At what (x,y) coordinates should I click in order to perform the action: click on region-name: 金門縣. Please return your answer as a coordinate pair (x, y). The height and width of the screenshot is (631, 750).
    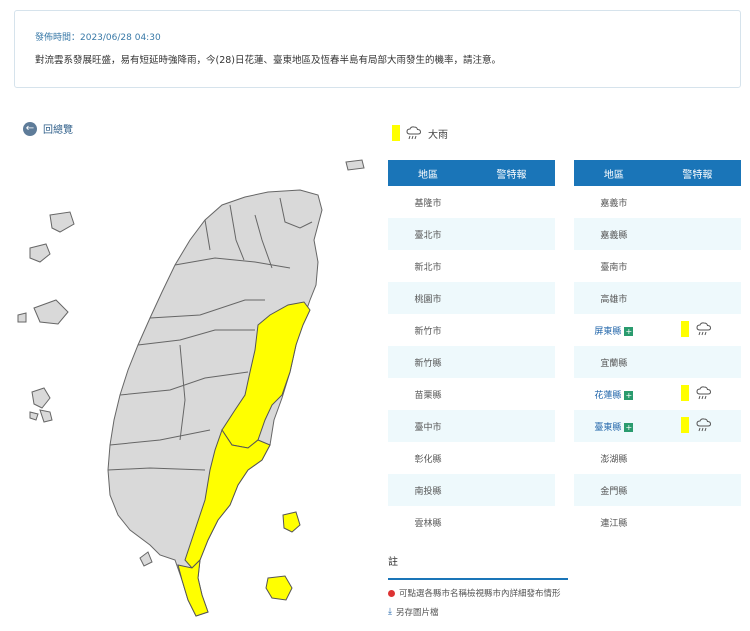
    Looking at the image, I should click on (614, 490).